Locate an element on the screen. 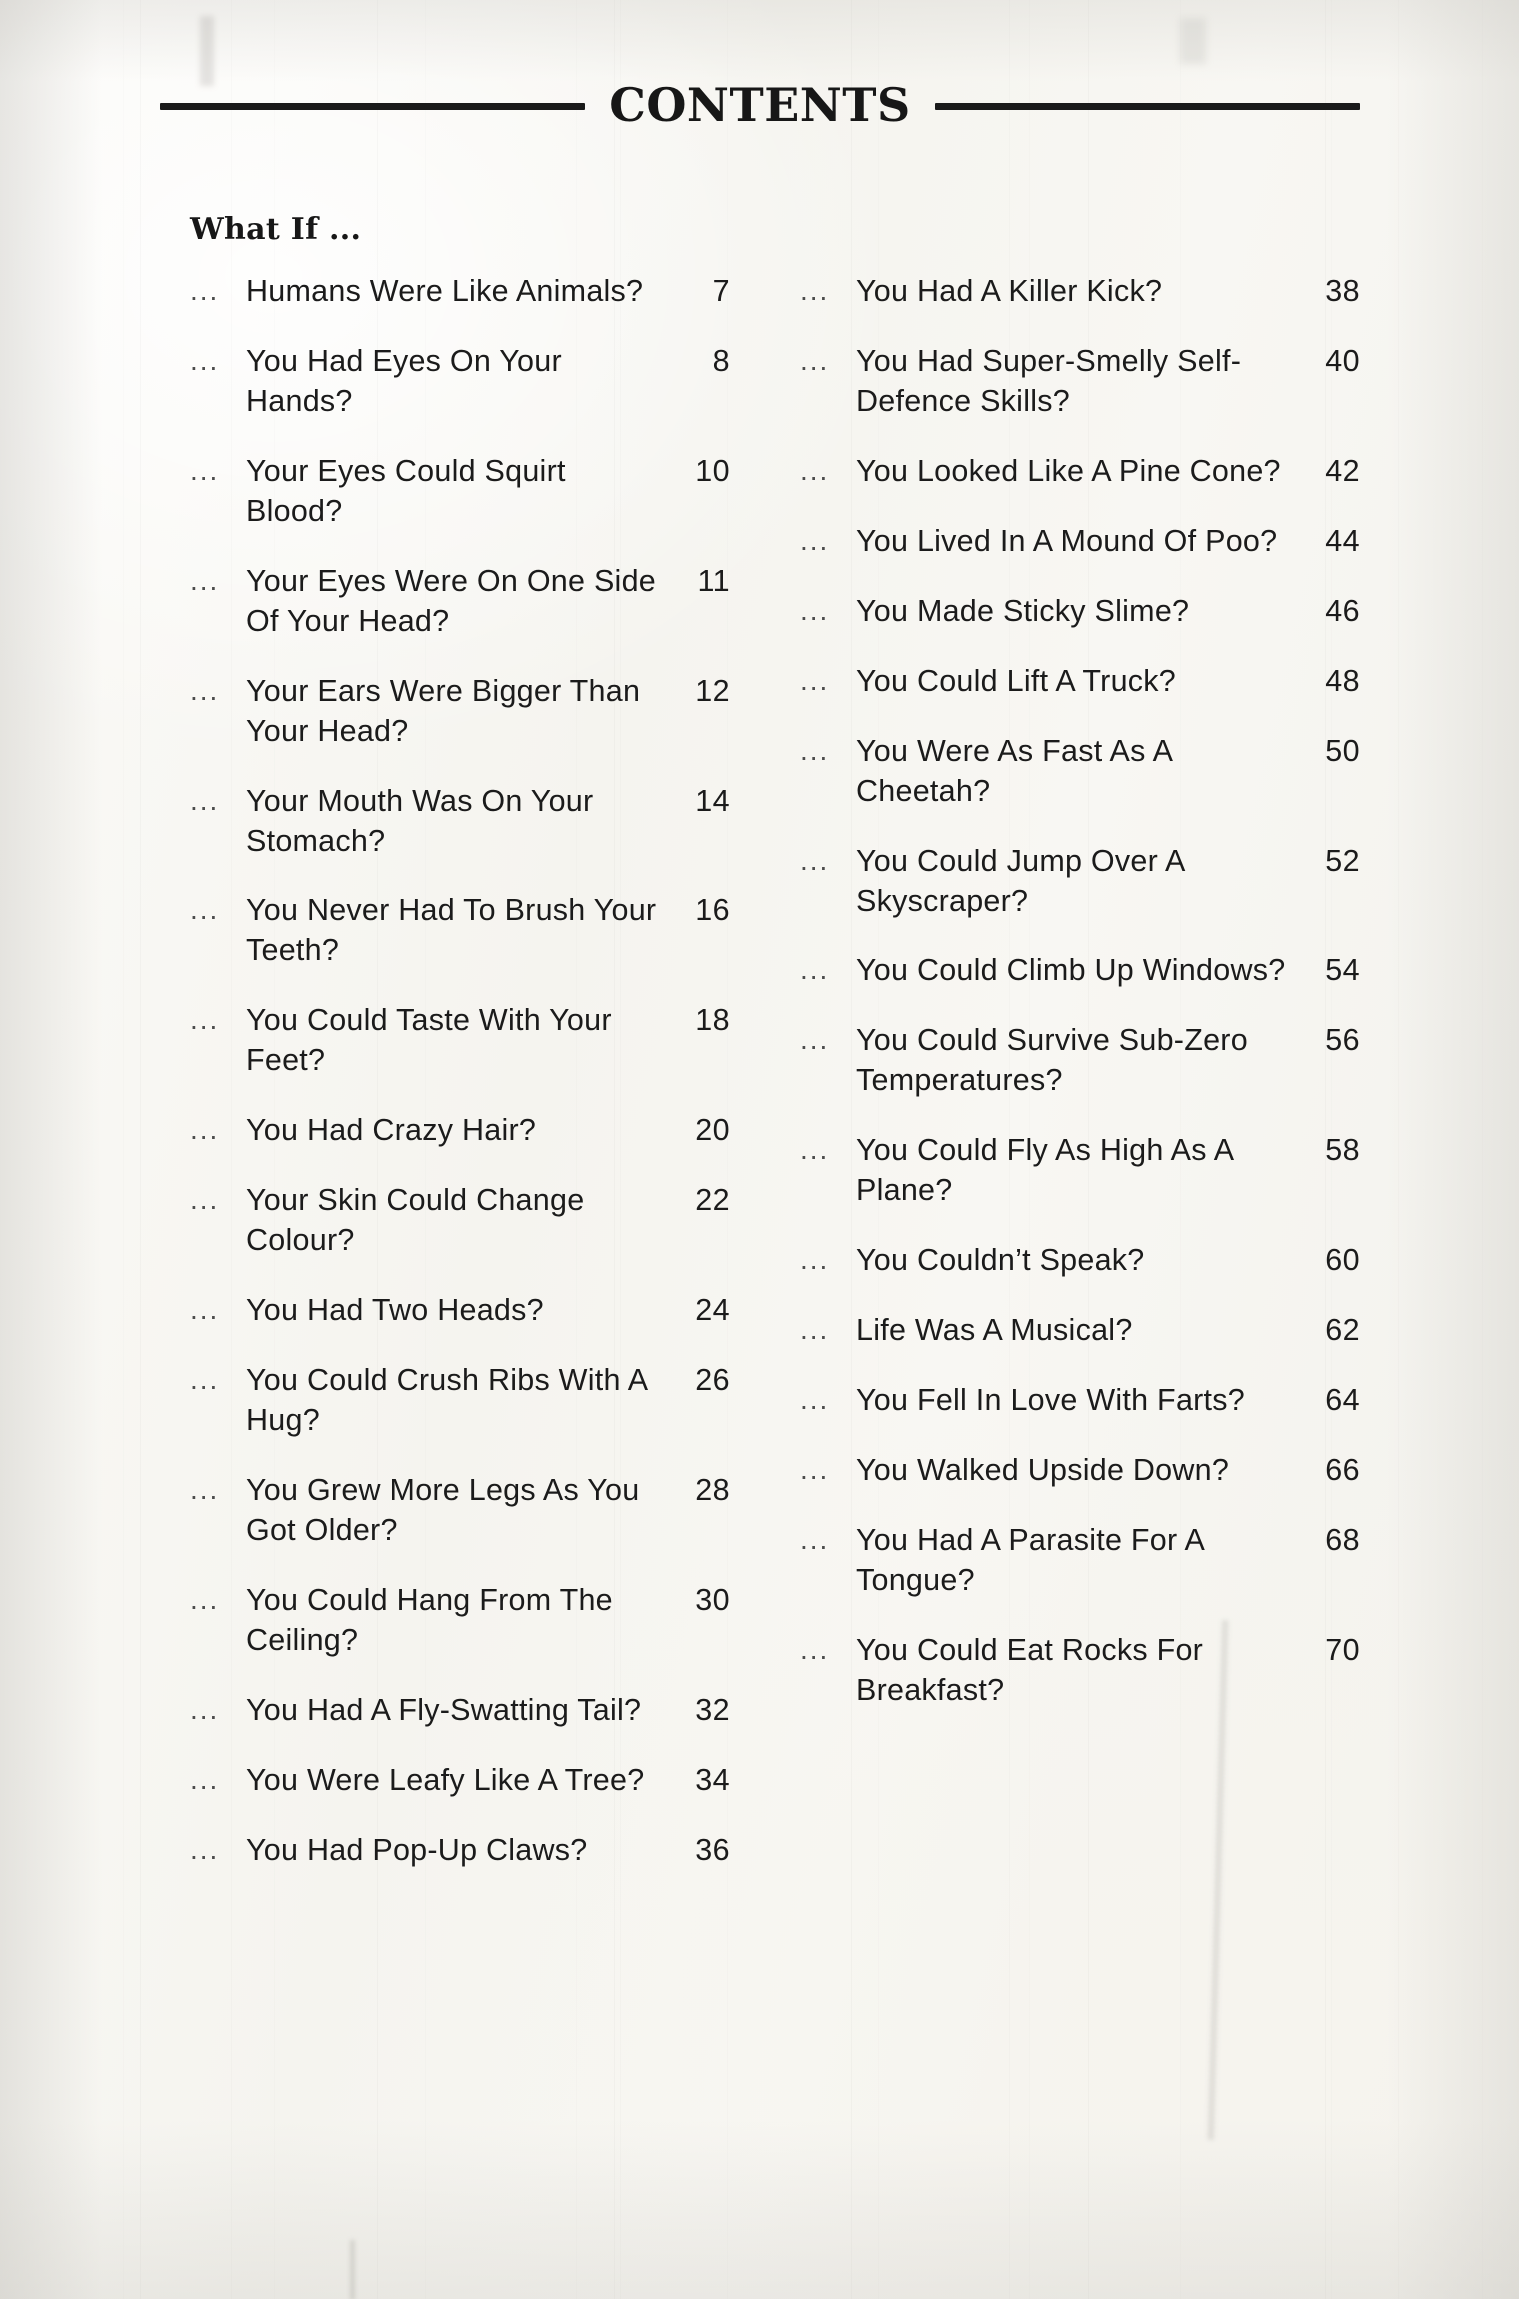 This screenshot has width=1519, height=2299. contents-entry-title: Your Eyes Could Squirt Blood? is located at coordinates (457, 492).